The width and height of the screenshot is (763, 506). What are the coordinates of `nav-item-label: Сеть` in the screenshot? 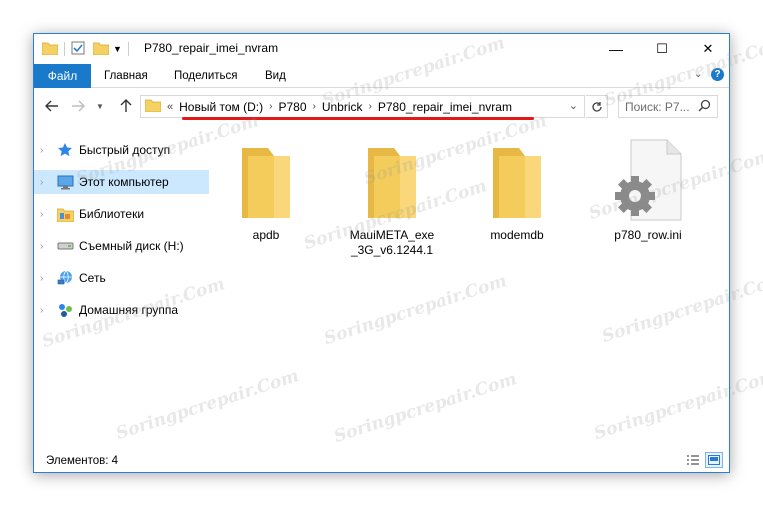 It's located at (92, 278).